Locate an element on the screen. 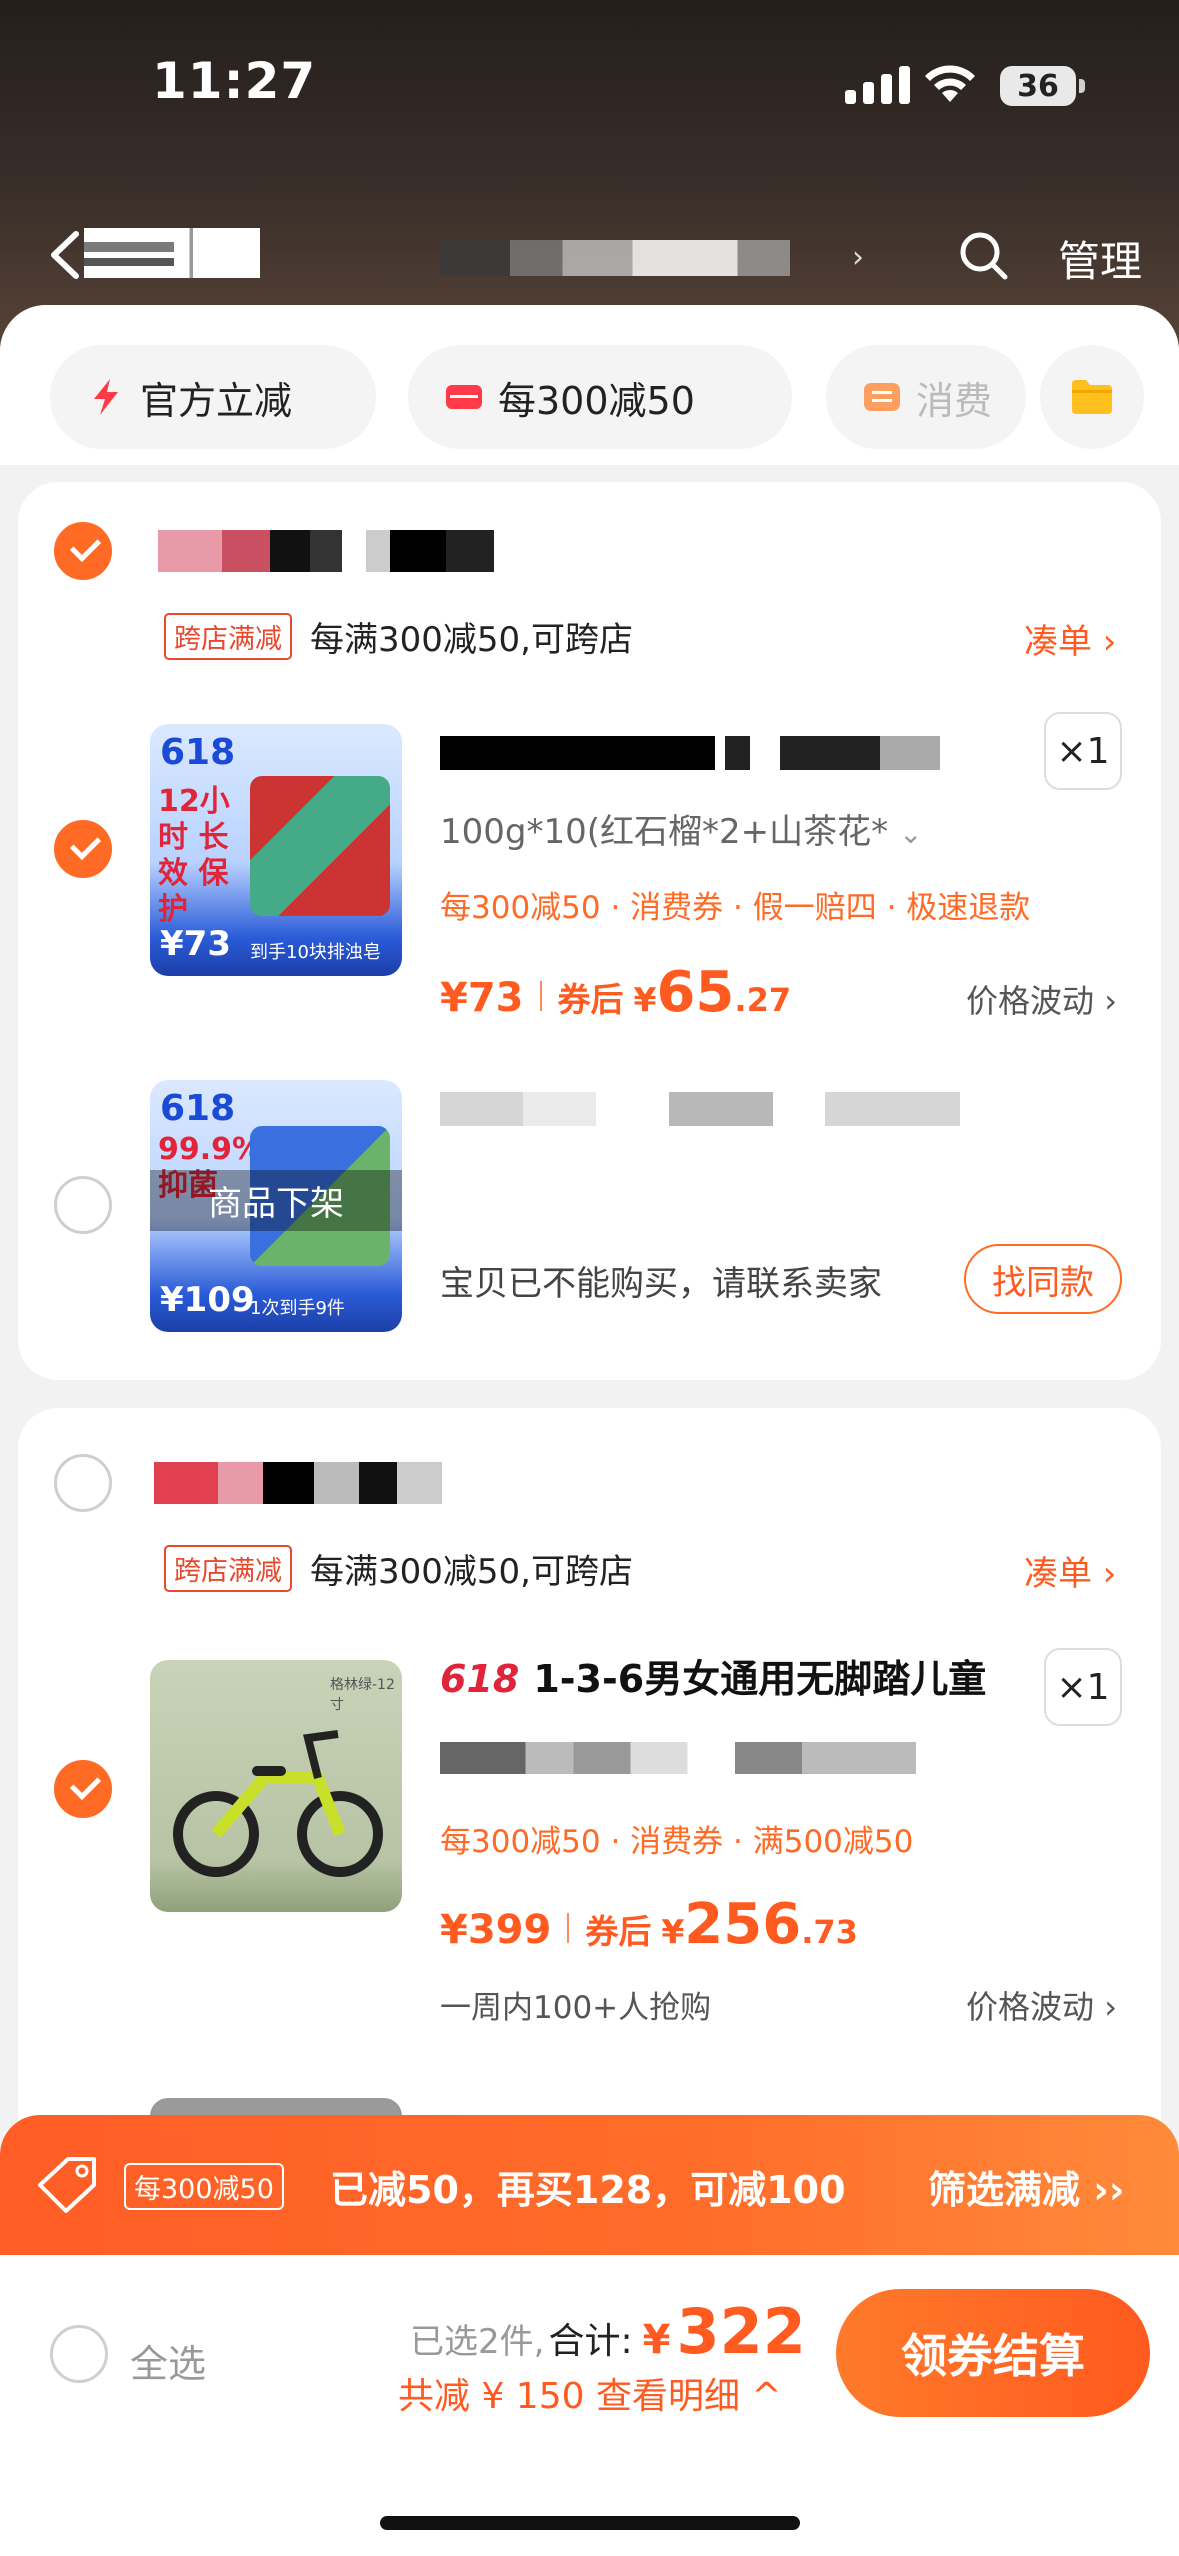  total-label: 合计: is located at coordinates (590, 2341).